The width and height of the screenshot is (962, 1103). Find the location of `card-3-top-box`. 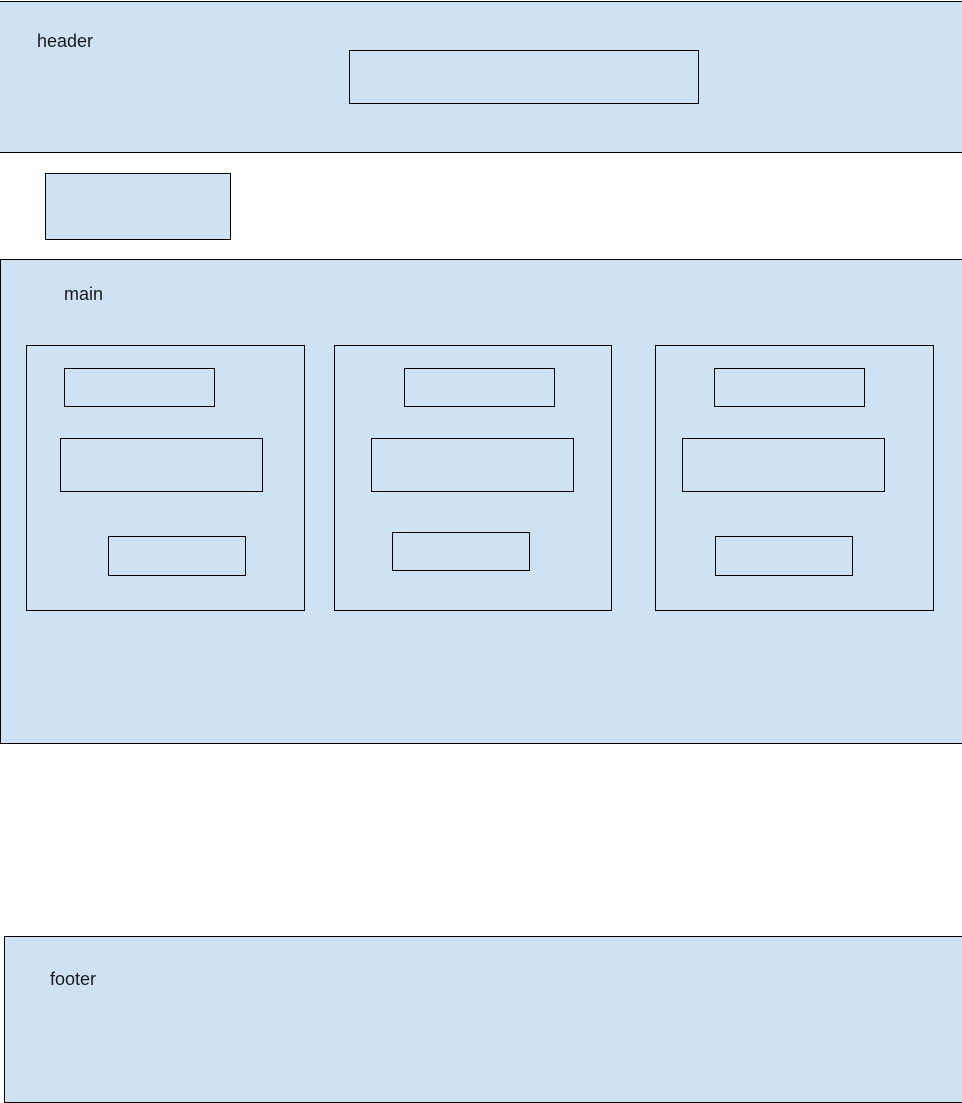

card-3-top-box is located at coordinates (789, 387).